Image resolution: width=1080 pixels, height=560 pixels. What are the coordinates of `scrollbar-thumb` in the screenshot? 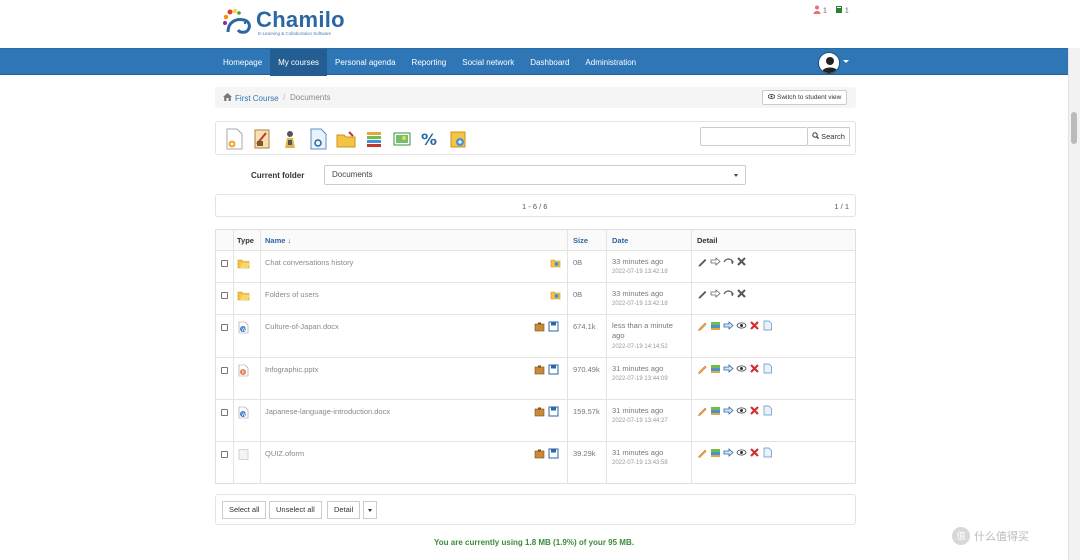 It's located at (1074, 128).